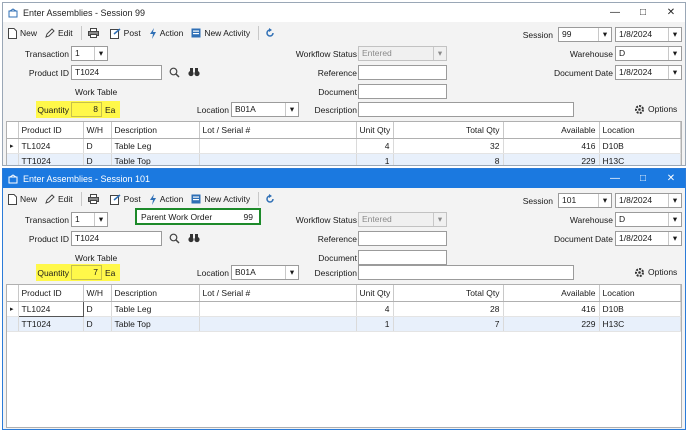  Describe the element at coordinates (344, 12) in the screenshot. I see `title-bar: Enter Assemblies - Session 99 — □ ✕` at that location.